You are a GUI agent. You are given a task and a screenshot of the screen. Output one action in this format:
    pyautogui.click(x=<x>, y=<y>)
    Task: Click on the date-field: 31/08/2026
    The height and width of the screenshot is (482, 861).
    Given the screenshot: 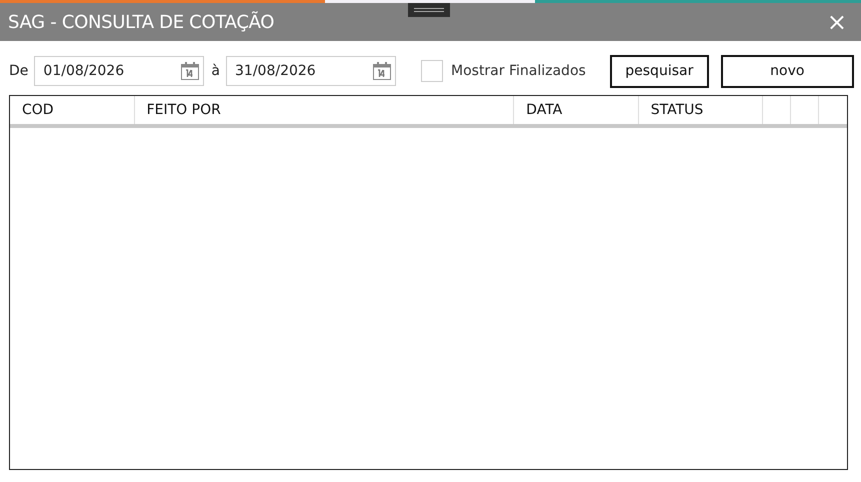 What is the action you would take?
    pyautogui.click(x=311, y=71)
    